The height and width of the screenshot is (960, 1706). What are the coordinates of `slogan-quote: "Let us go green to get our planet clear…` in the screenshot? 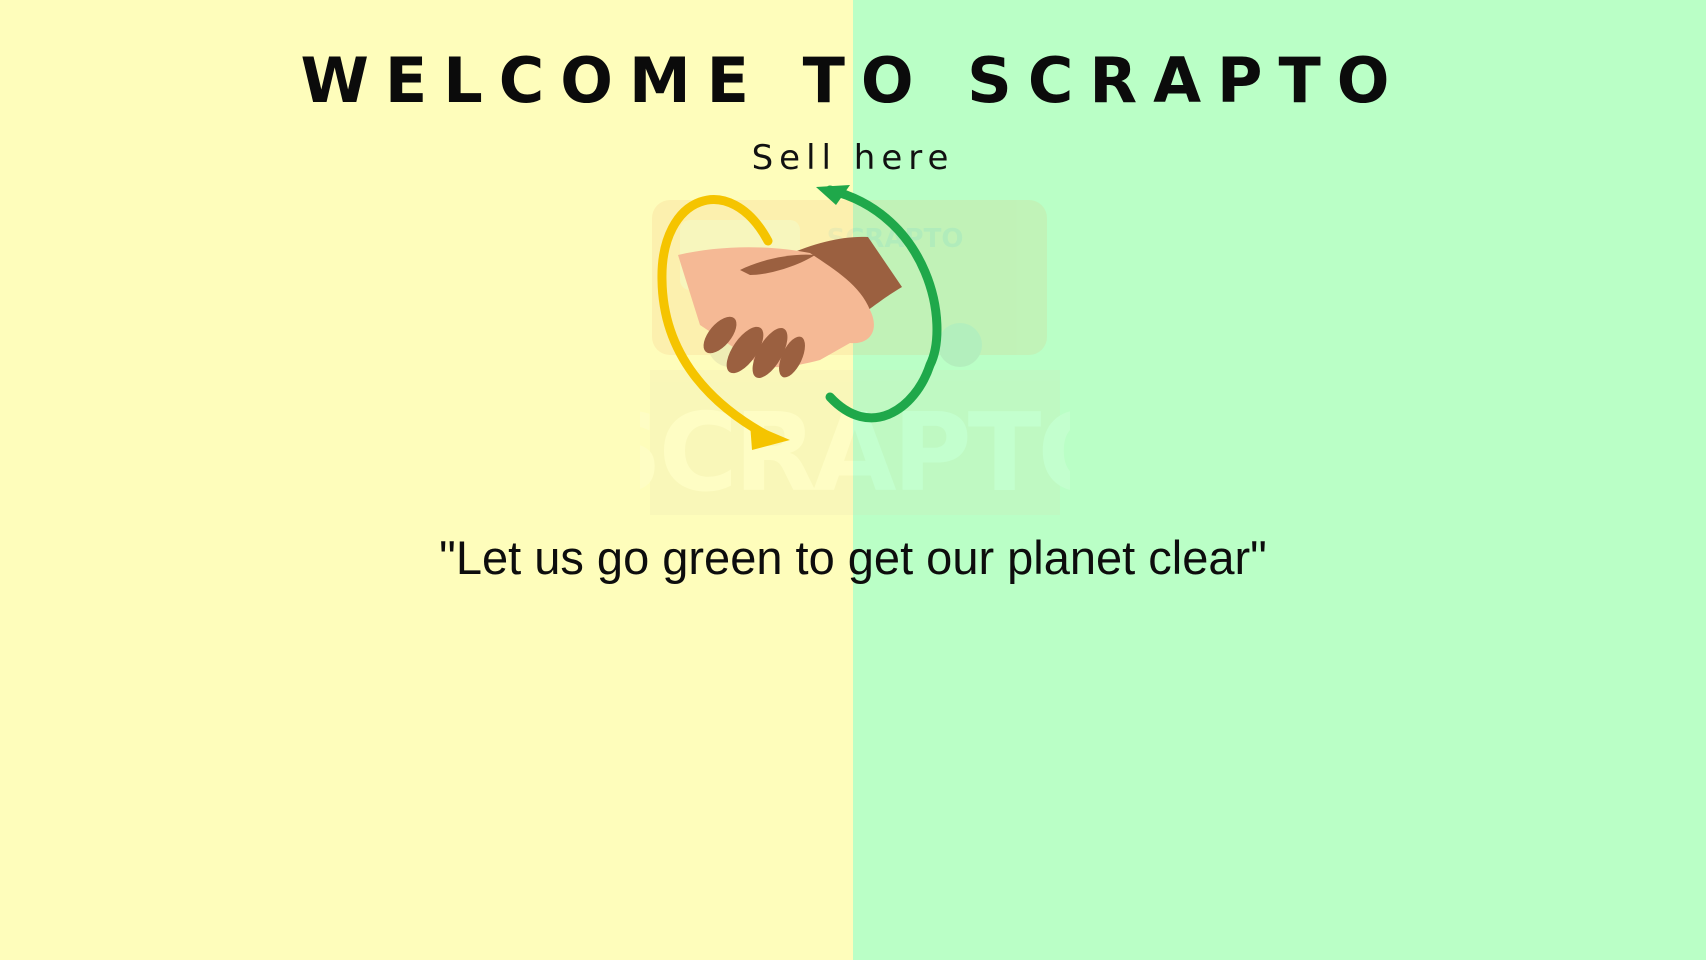 It's located at (853, 557).